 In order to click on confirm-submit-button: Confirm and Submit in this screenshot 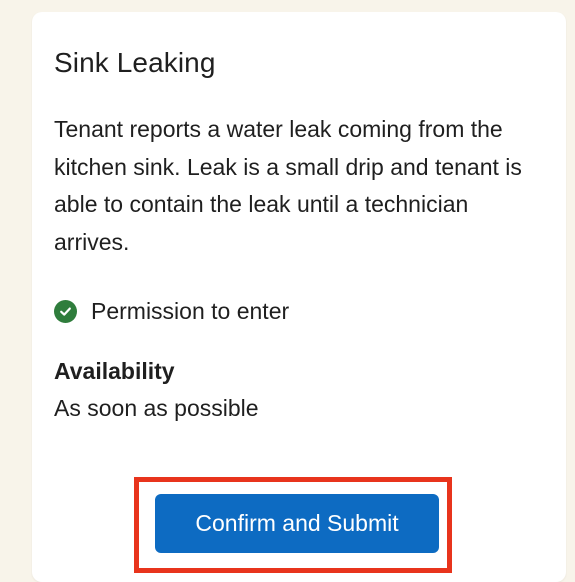, I will do `click(297, 523)`.